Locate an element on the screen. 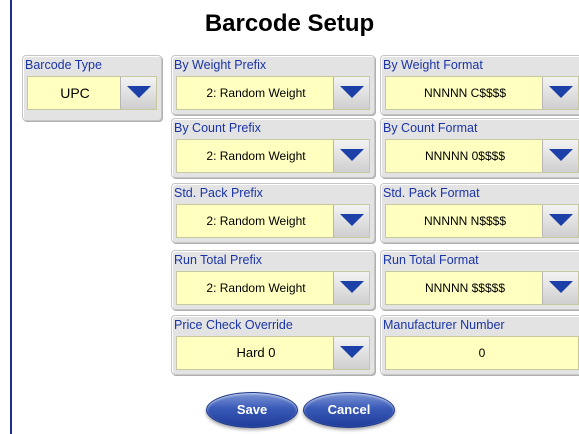 The image size is (579, 434). by-weight-prefix-dropdown-button is located at coordinates (351, 93).